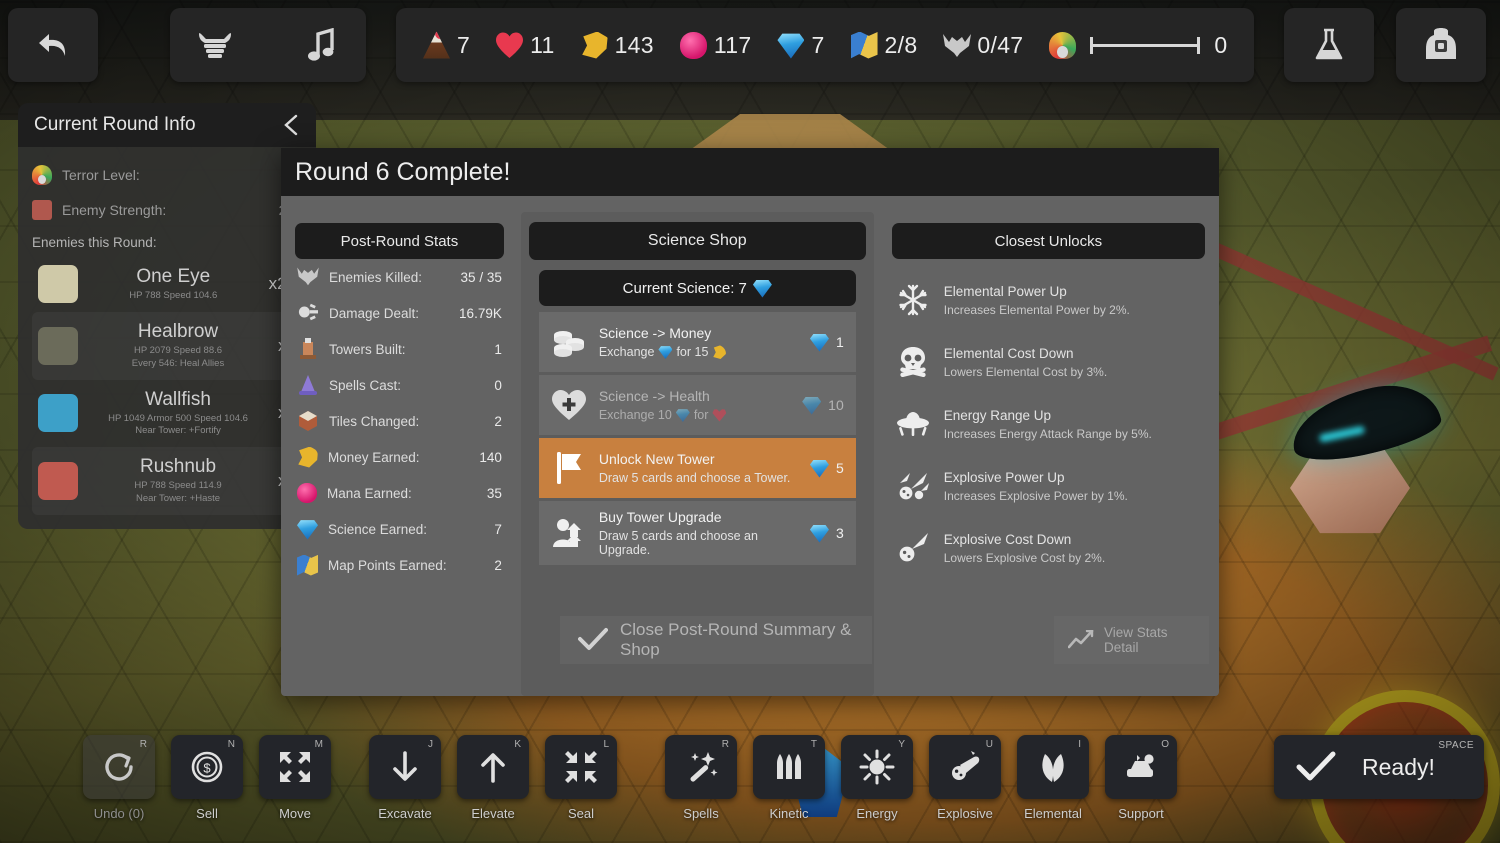 The width and height of the screenshot is (1500, 843). What do you see at coordinates (569, 468) in the screenshot?
I see `flag-icon` at bounding box center [569, 468].